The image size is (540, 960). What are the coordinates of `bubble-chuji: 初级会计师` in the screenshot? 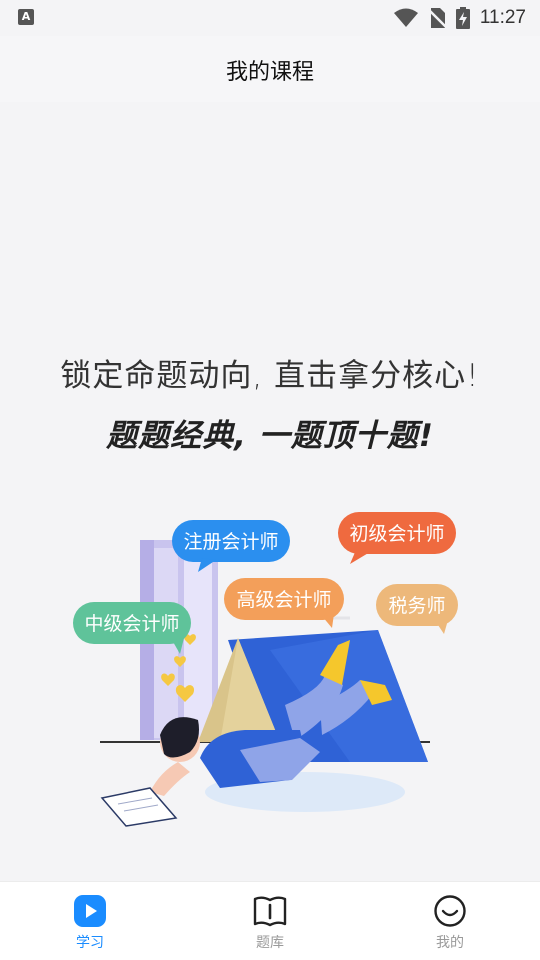 It's located at (397, 538).